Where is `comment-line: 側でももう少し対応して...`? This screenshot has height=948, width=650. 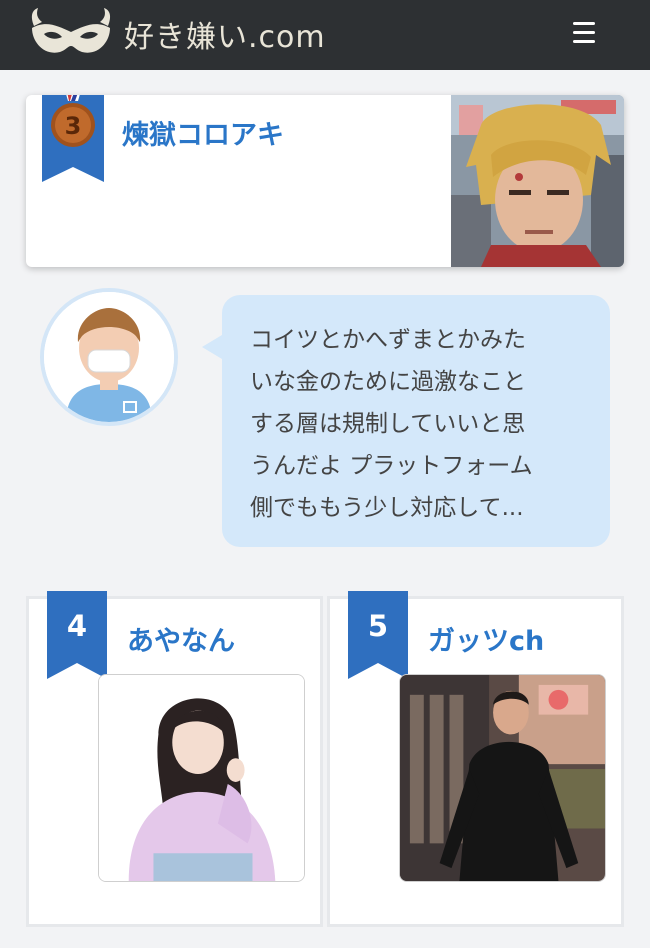 comment-line: 側でももう少し対応して... is located at coordinates (387, 508).